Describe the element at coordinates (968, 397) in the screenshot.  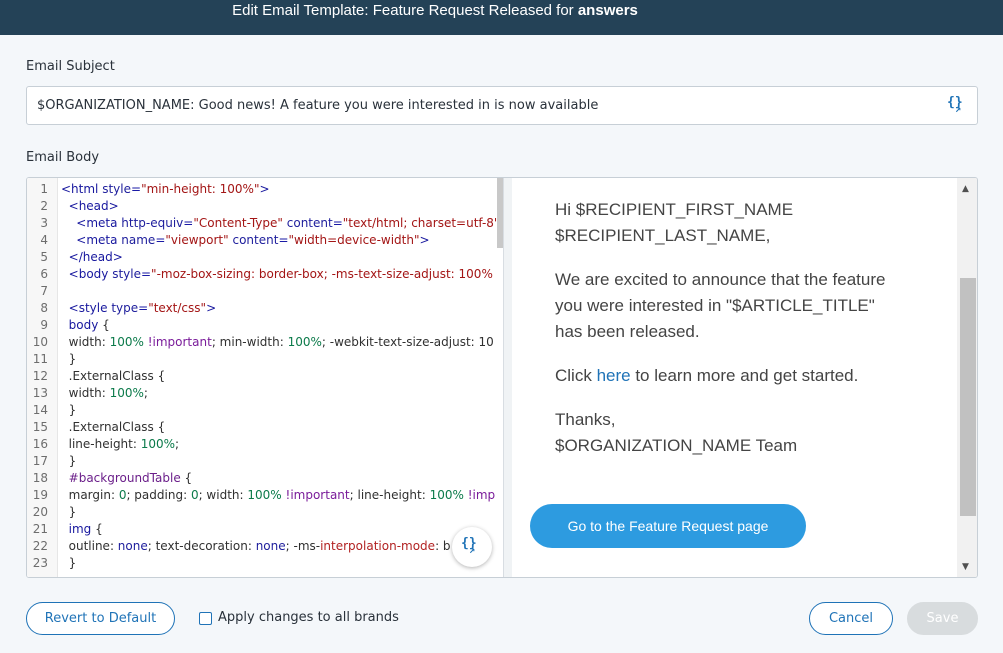
I see `scrollbar-thumb` at that location.